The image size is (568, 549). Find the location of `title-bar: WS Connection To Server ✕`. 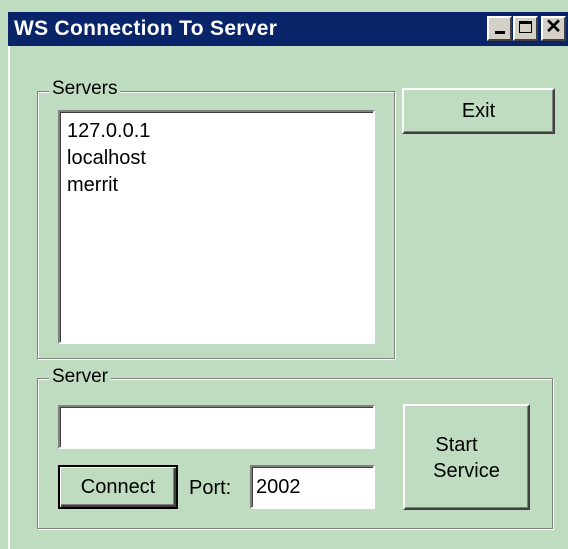

title-bar: WS Connection To Server ✕ is located at coordinates (288, 29).